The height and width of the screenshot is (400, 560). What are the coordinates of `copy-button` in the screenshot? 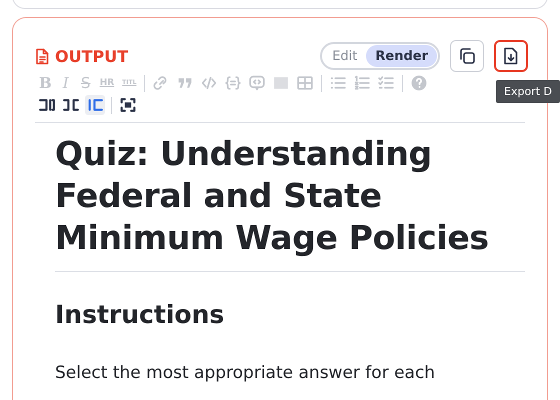 It's located at (467, 56).